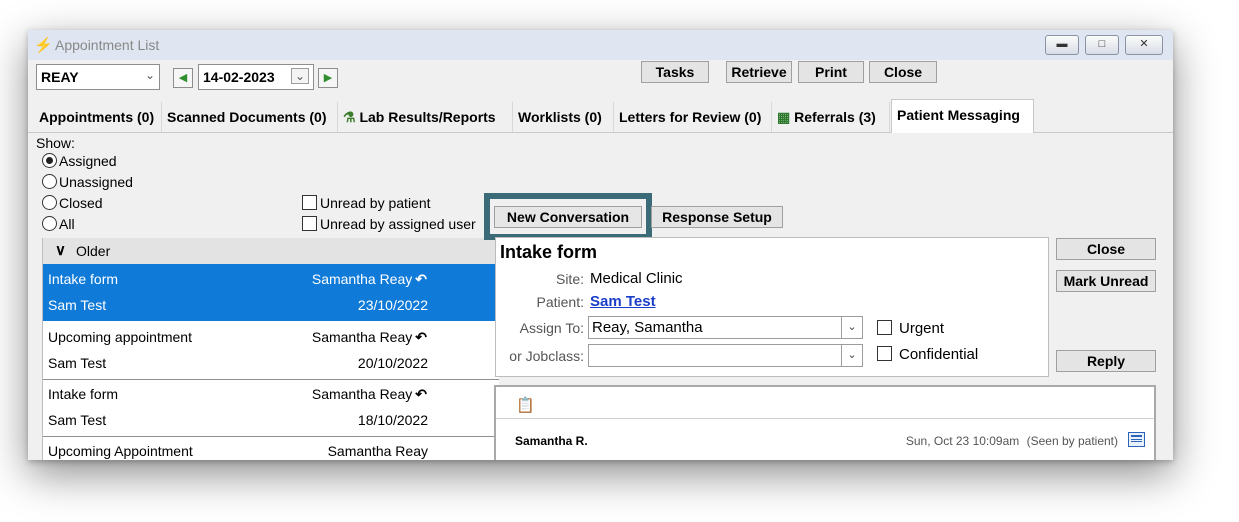  I want to click on radio-assigned: Assigned, so click(79, 161).